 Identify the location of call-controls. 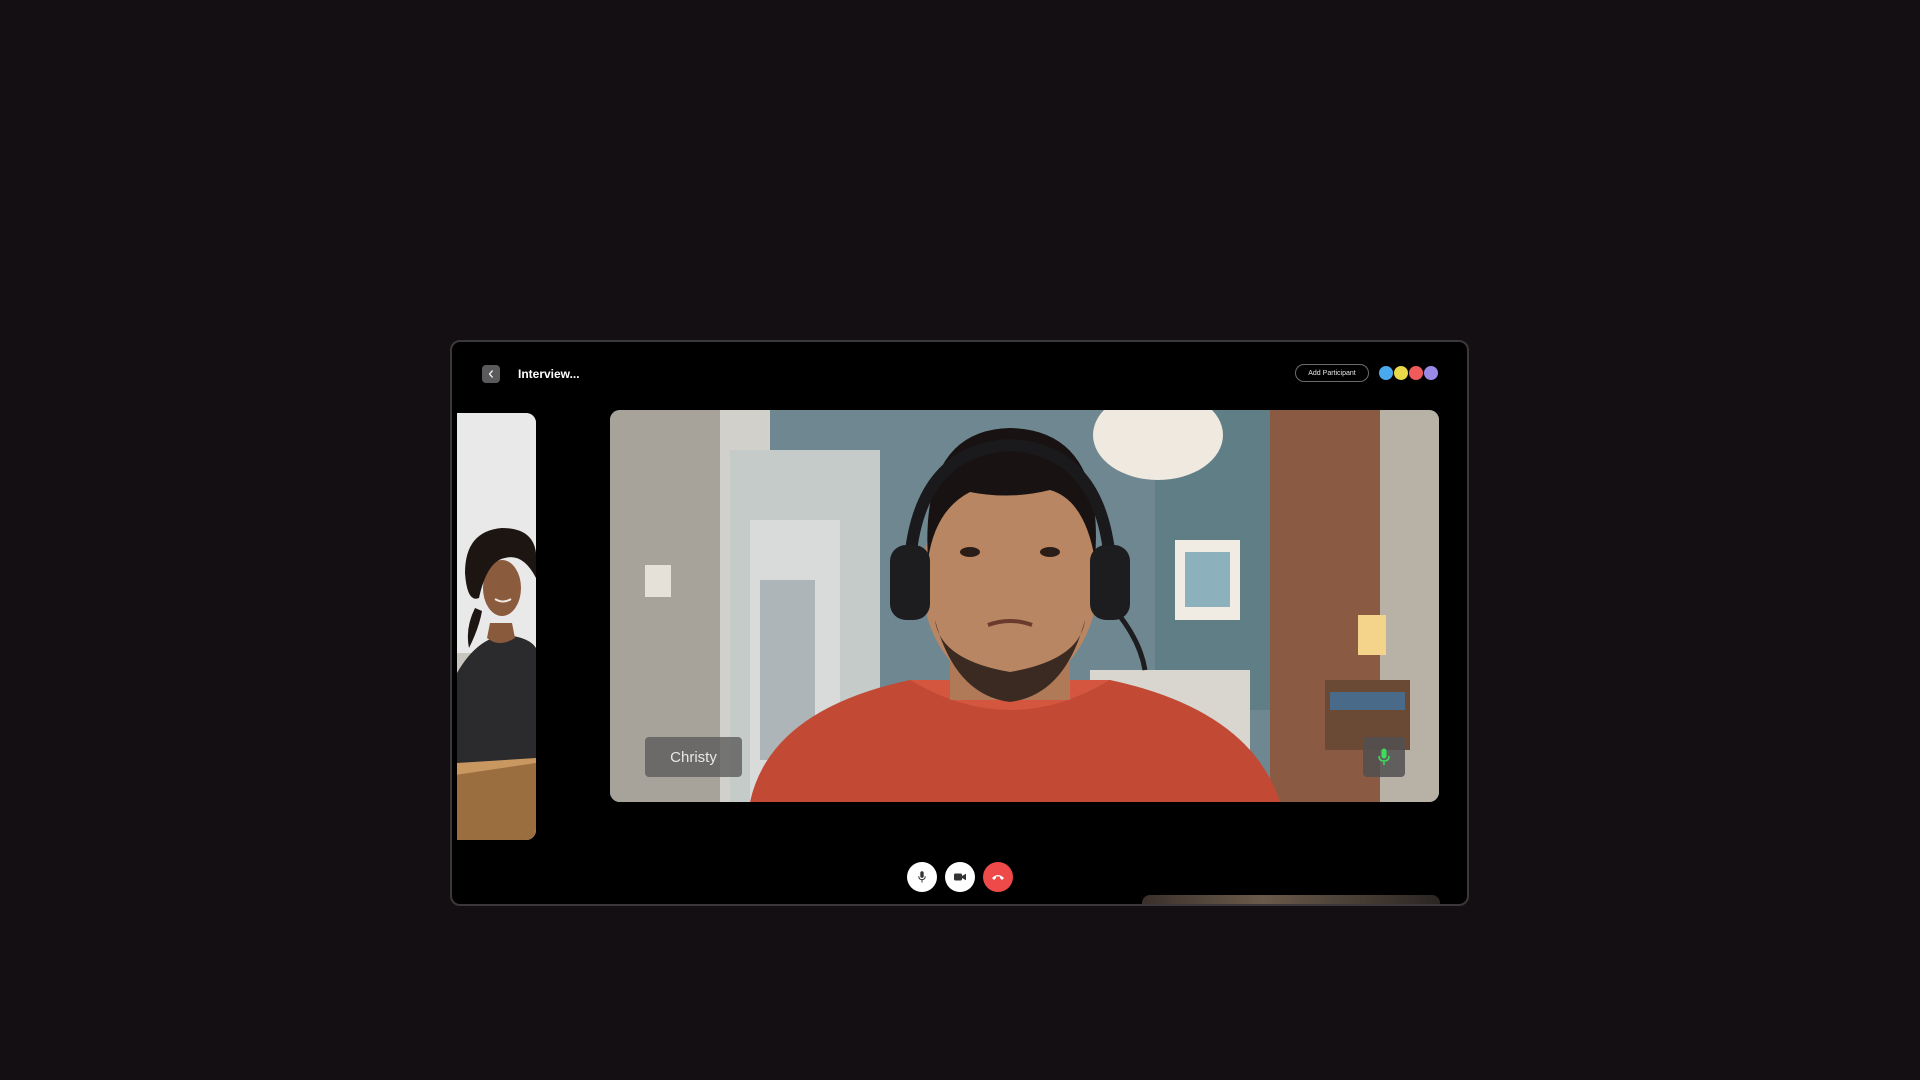
(960, 877).